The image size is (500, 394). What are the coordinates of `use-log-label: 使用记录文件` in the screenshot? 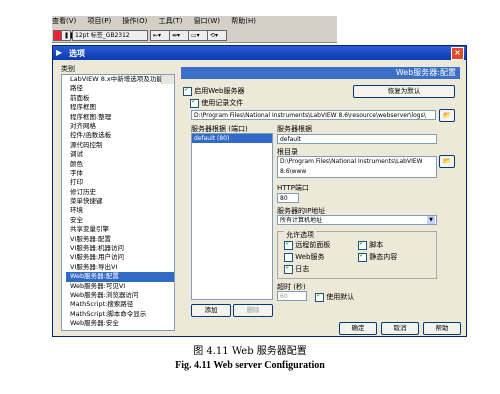 It's located at (222, 103).